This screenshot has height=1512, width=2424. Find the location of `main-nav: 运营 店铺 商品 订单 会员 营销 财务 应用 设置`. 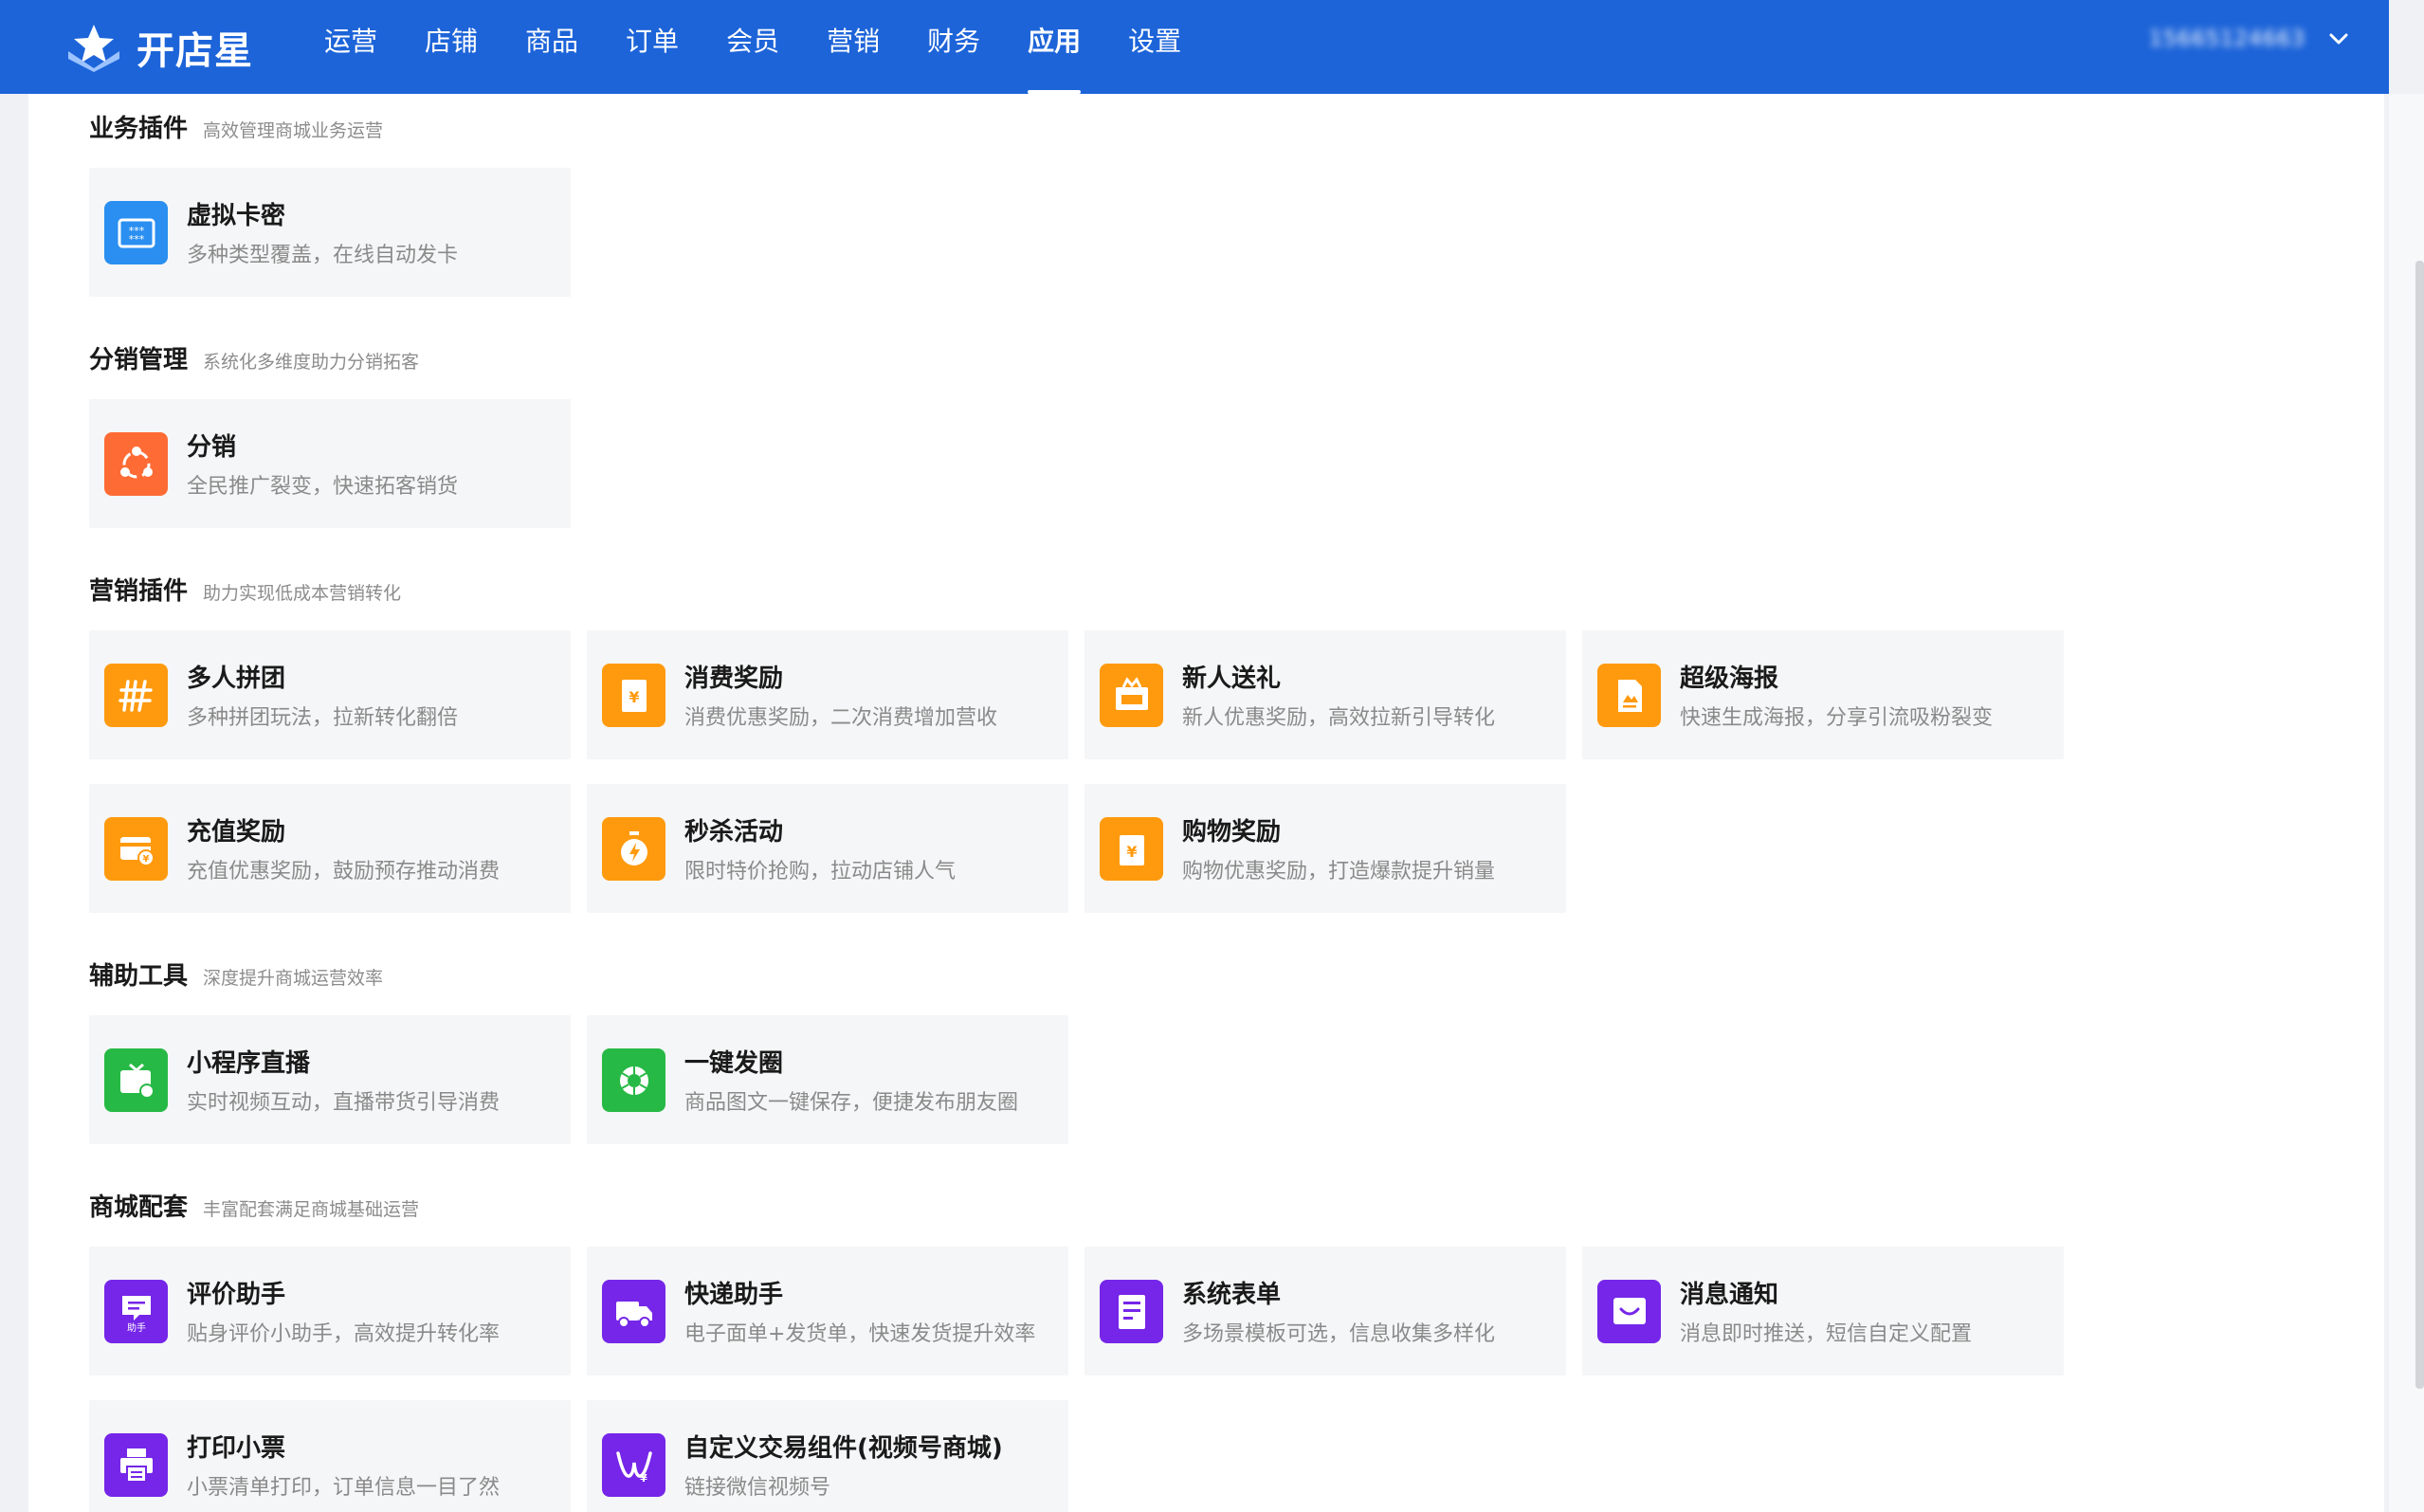

main-nav: 运营 店铺 商品 订单 会员 营销 财务 应用 设置 is located at coordinates (776, 47).